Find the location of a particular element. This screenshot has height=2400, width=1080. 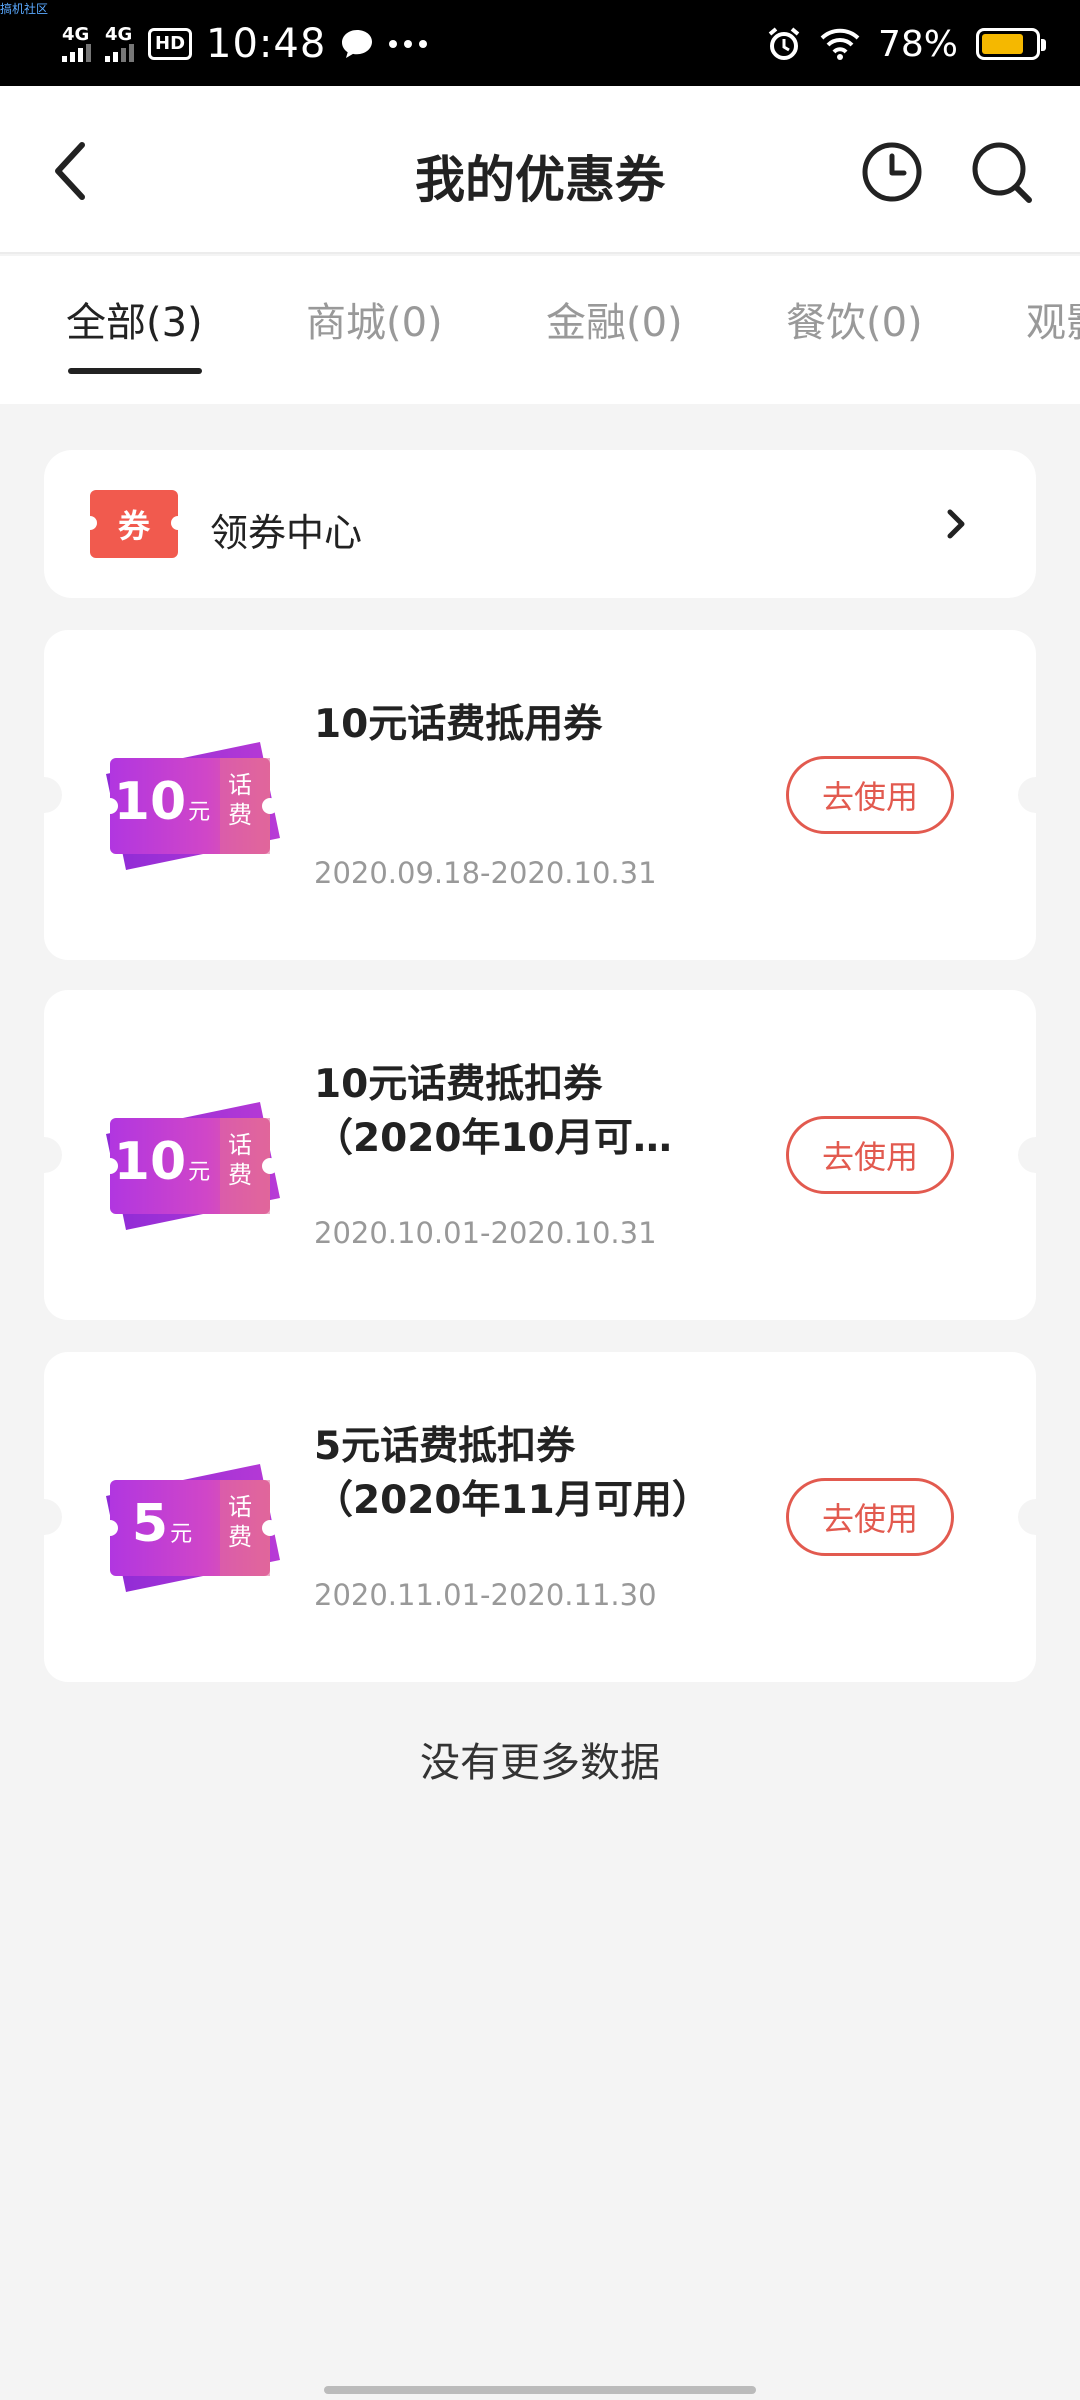

no-more-data-text: 没有更多数据 is located at coordinates (540, 1763).